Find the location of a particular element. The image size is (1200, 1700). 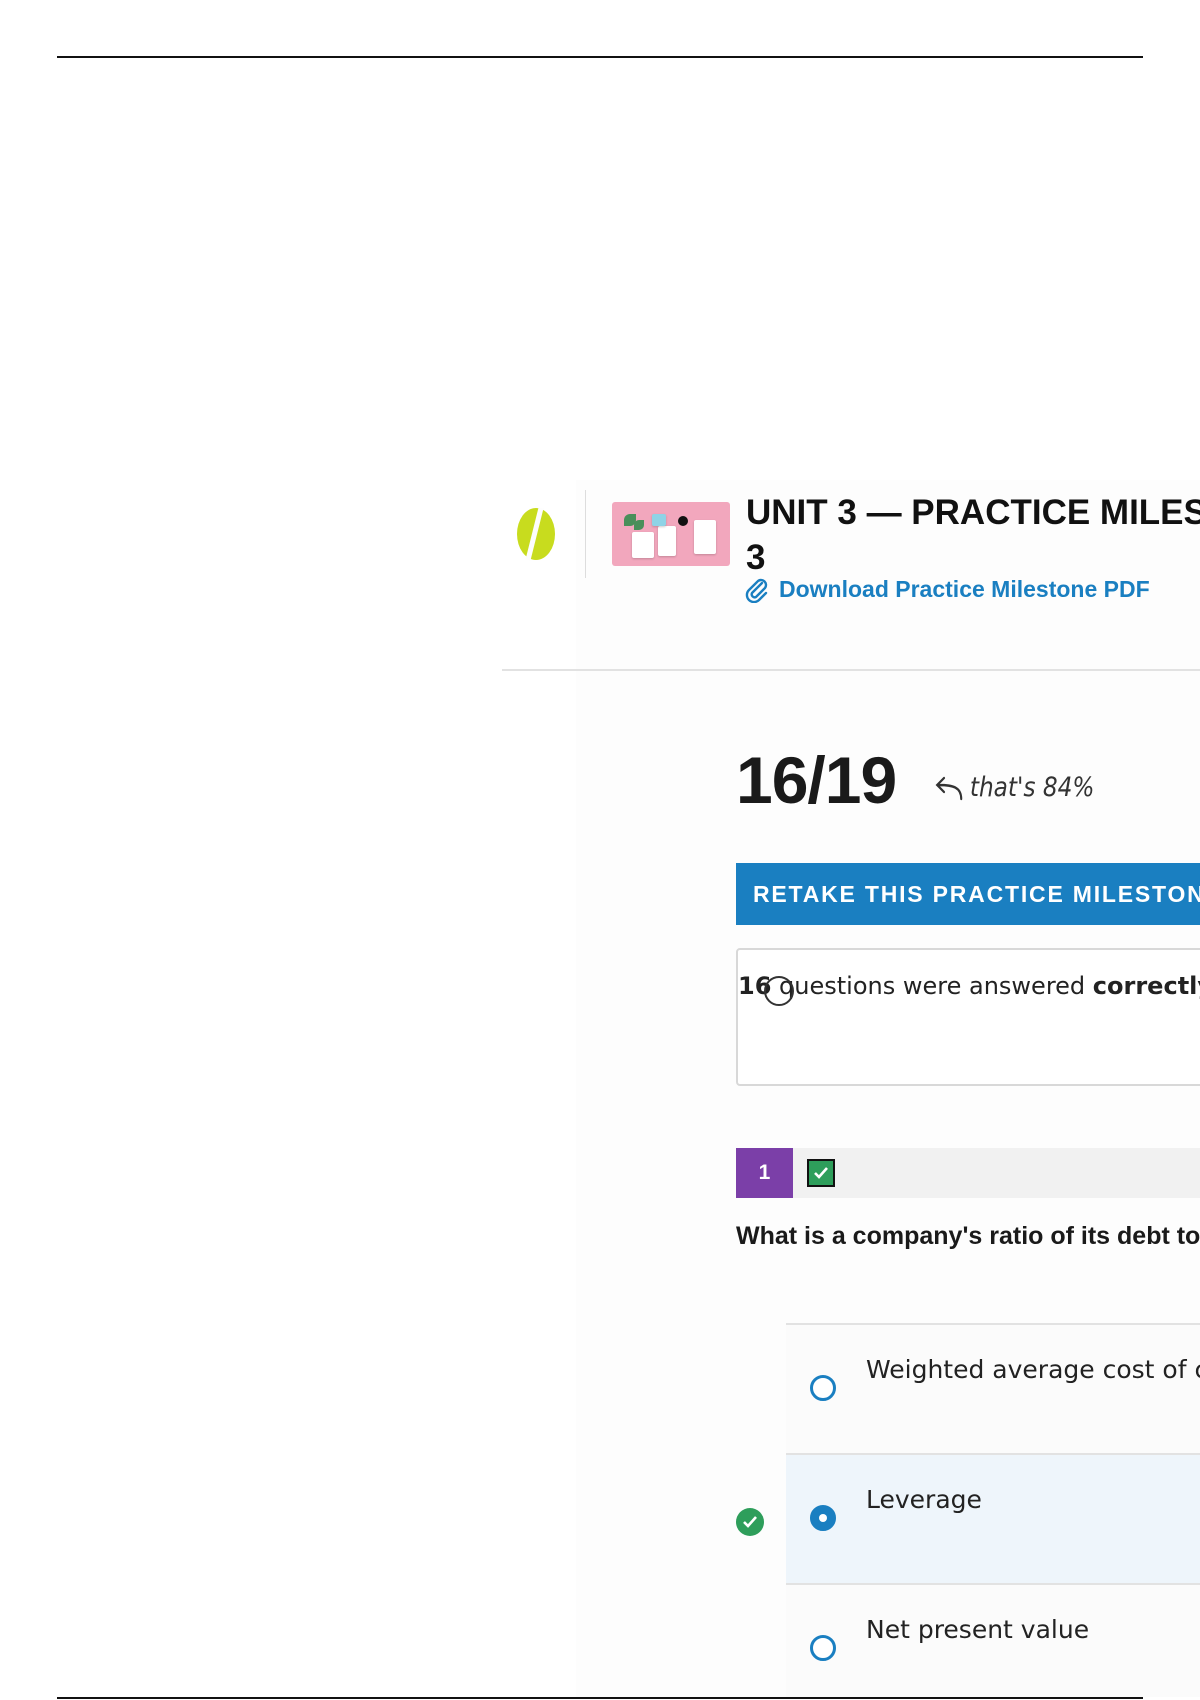

answer-option: Net present value is located at coordinates (993, 1640).